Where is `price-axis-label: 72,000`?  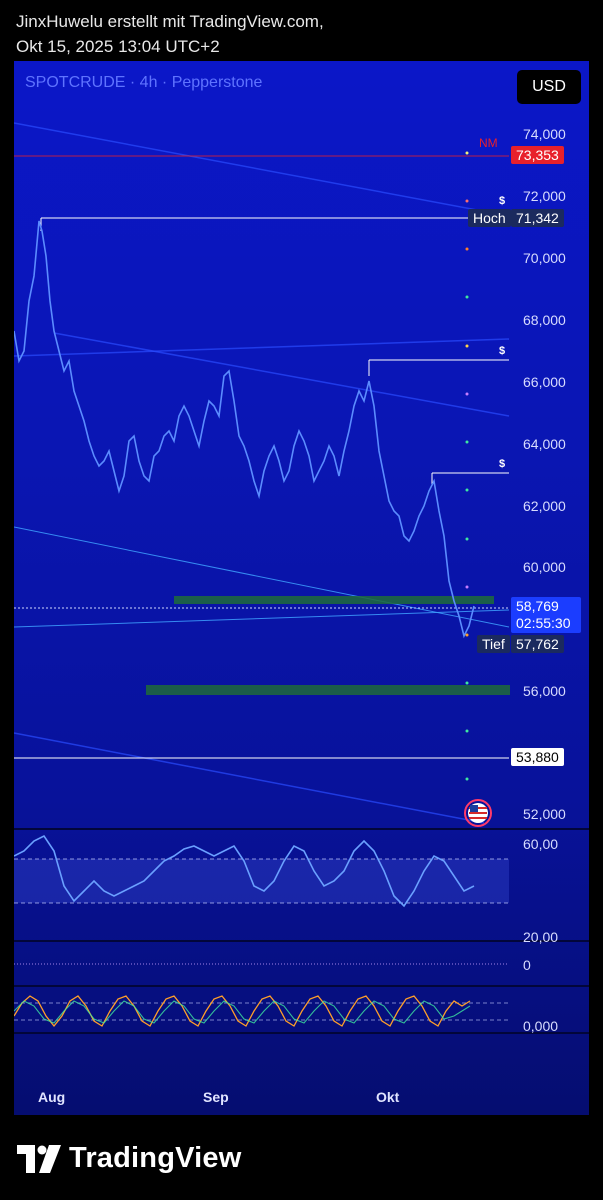
price-axis-label: 72,000 is located at coordinates (544, 196).